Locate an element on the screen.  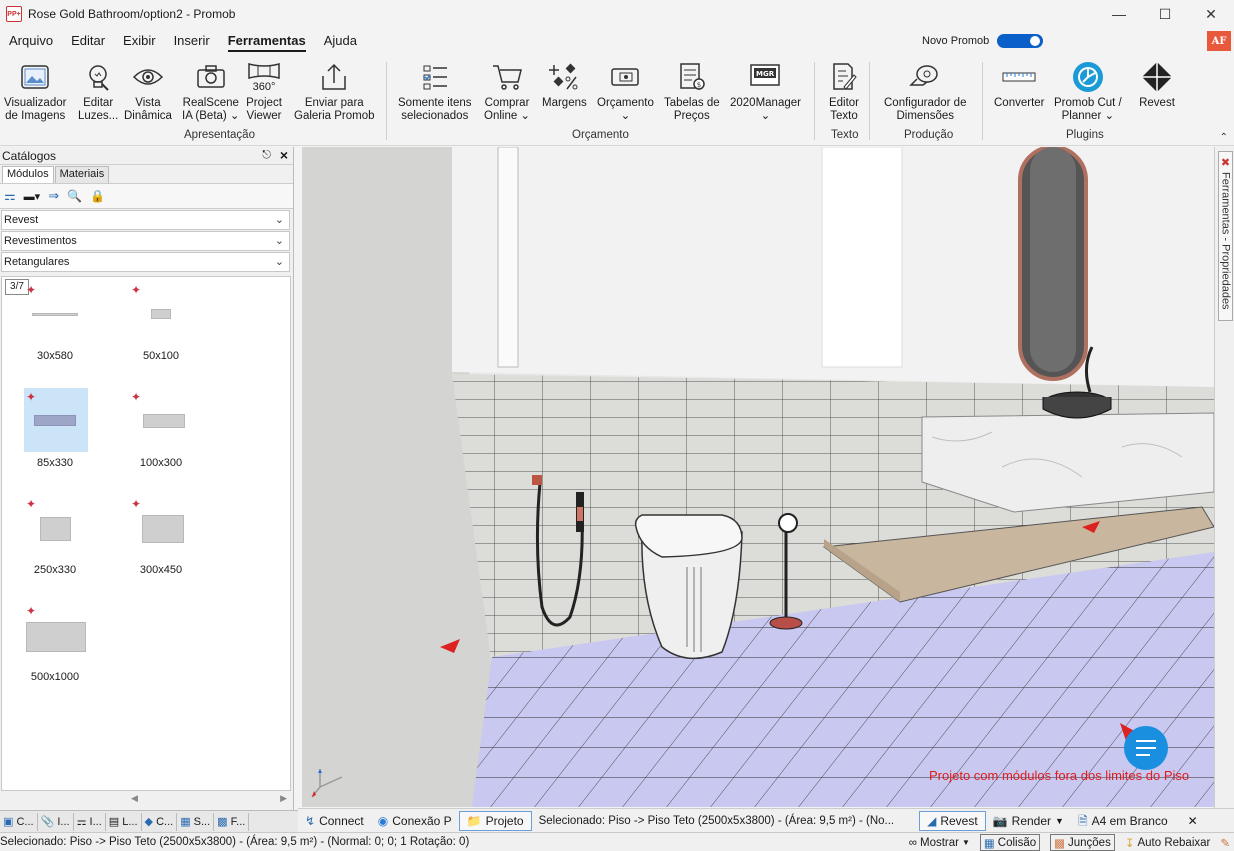
revest-tab: ◢ Revest is located at coordinates (952, 820).